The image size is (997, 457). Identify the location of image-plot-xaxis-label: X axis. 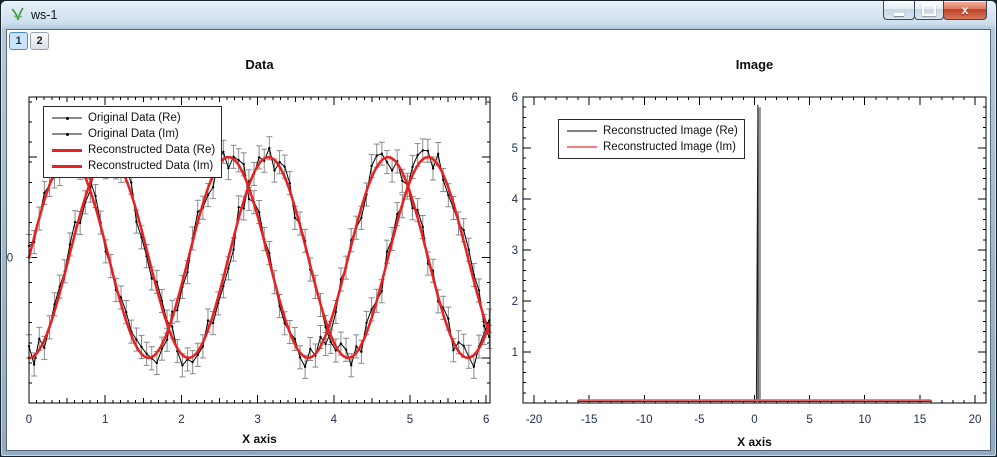
(754, 442).